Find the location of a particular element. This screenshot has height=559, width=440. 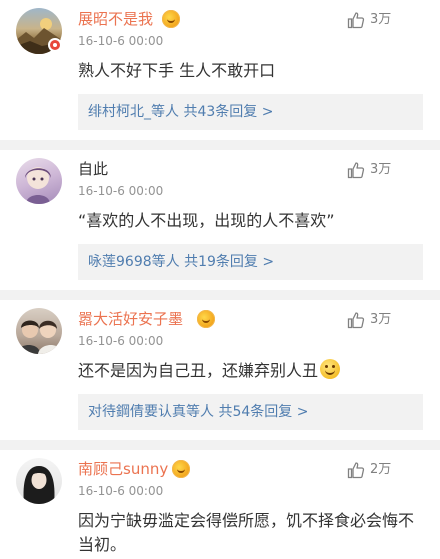

comment-text: 还不是因为自己丑，还嫌弃别人丑 is located at coordinates (250, 371).